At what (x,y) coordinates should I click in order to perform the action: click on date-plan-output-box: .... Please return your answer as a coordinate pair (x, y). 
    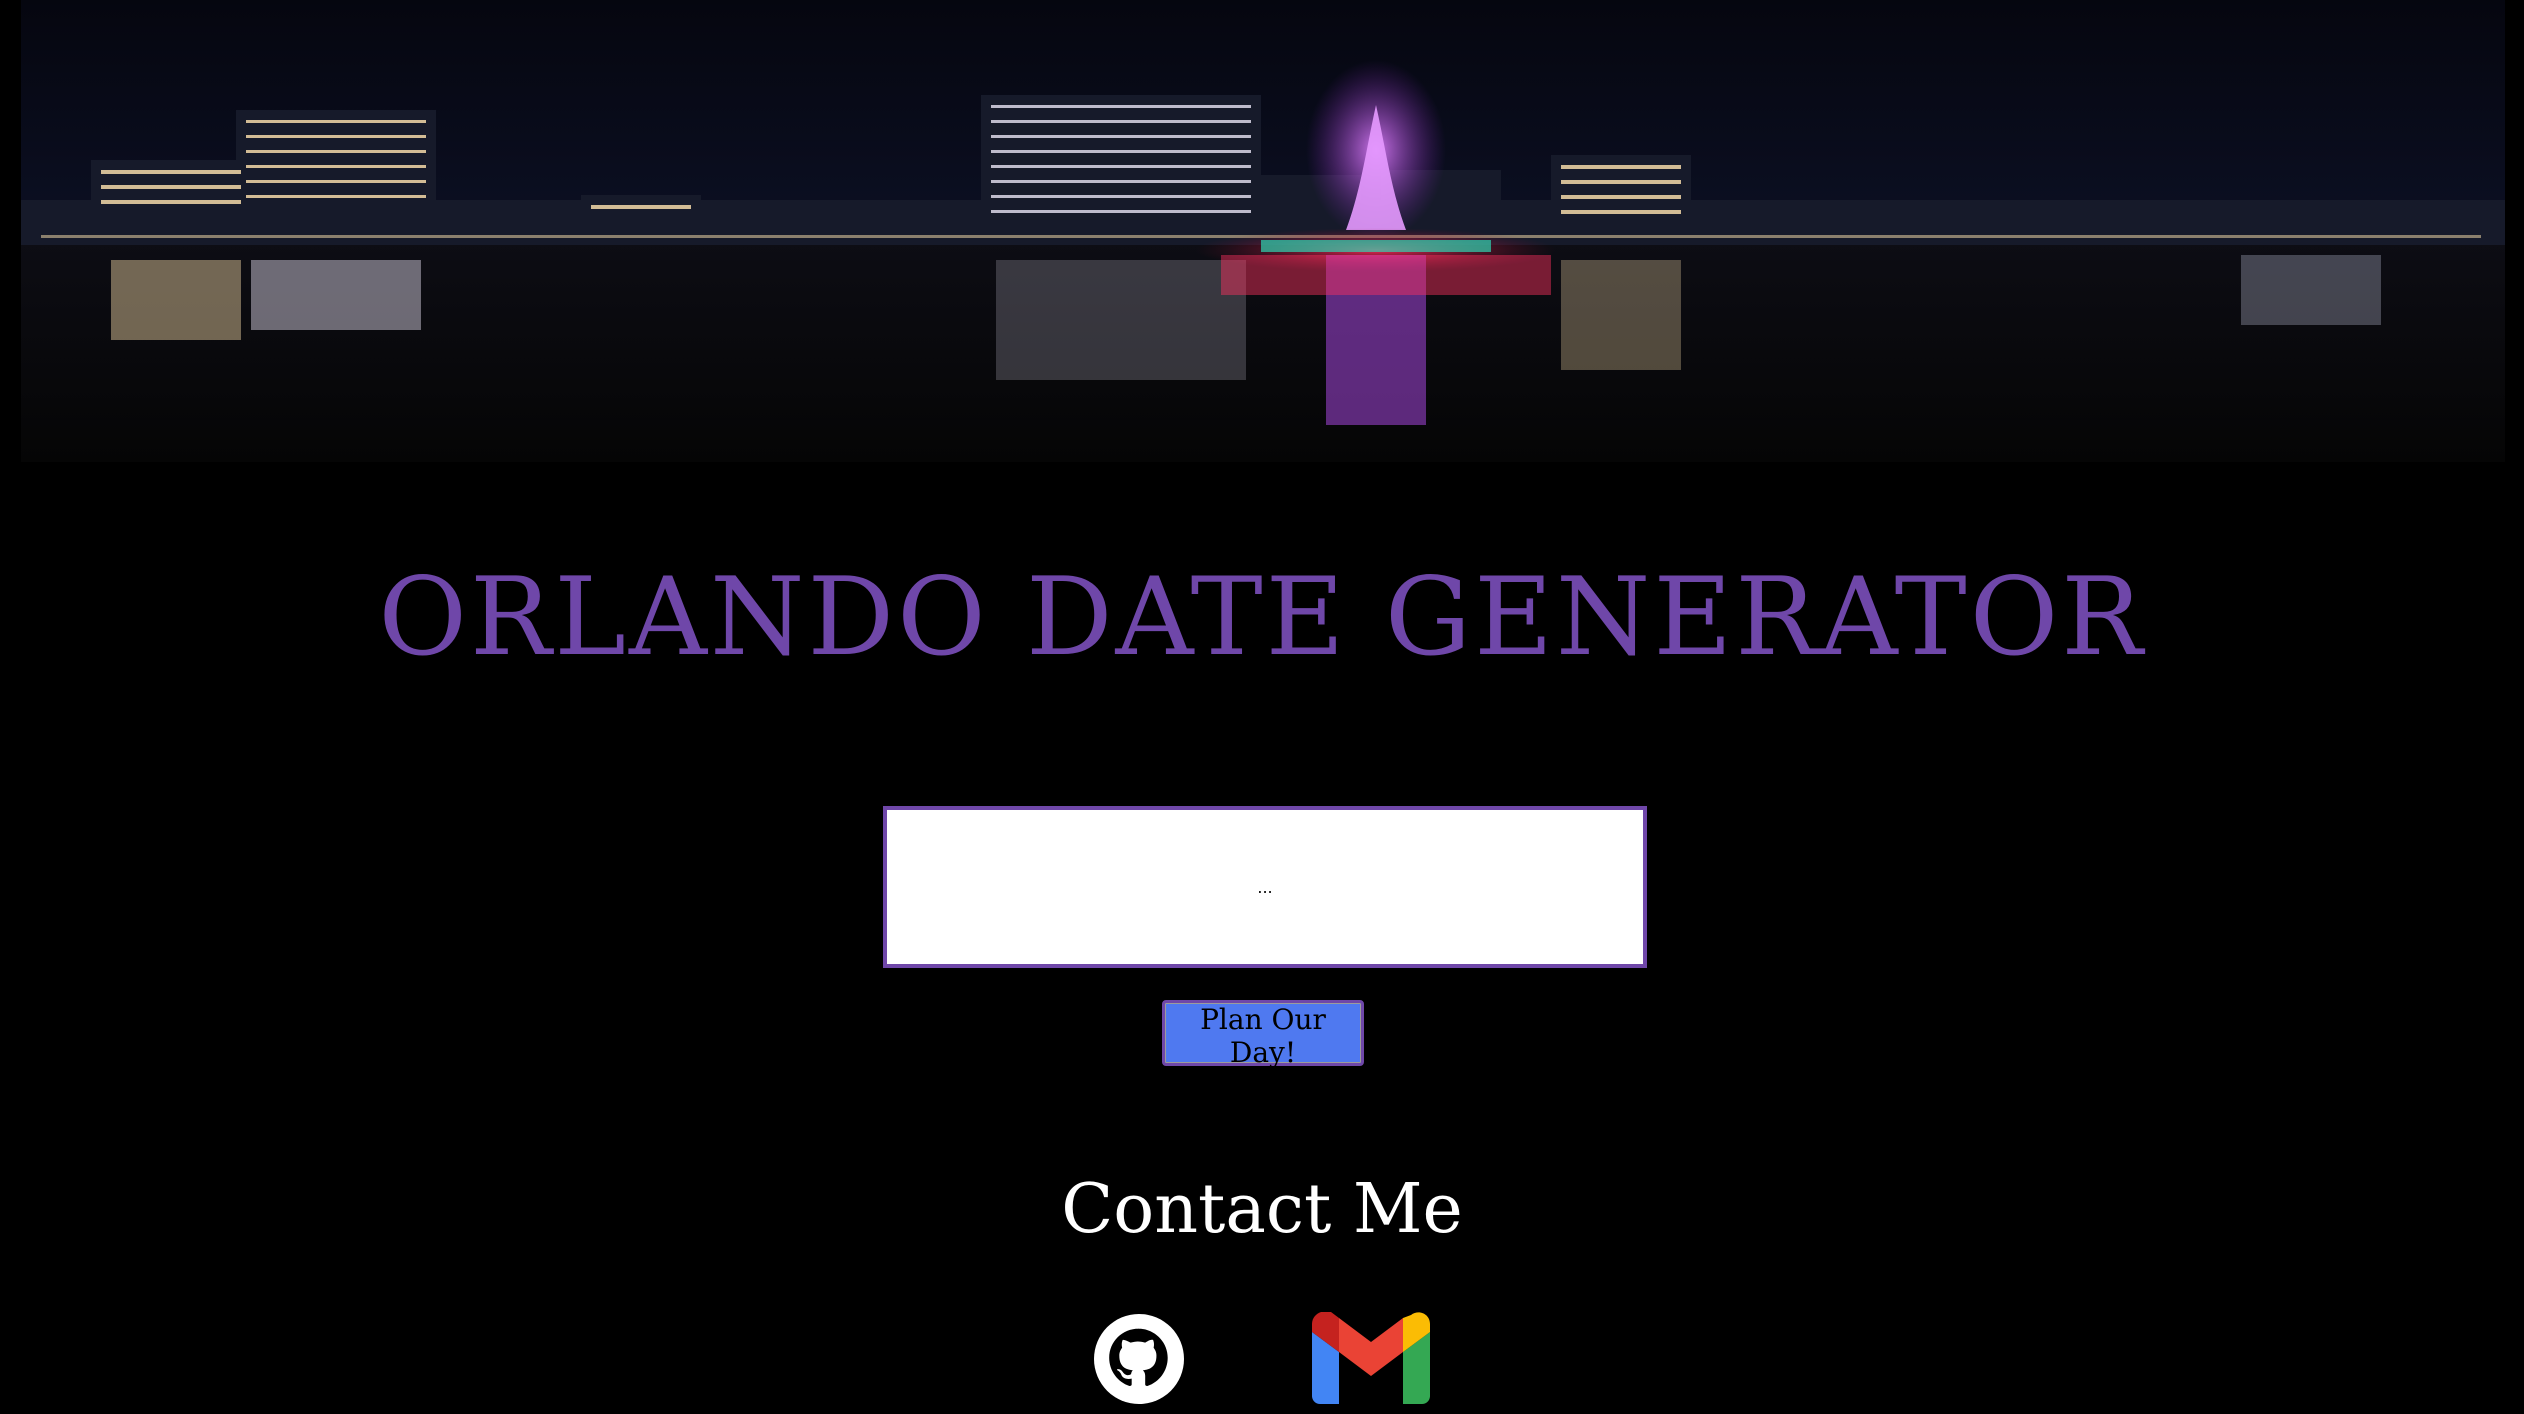
    Looking at the image, I should click on (1265, 887).